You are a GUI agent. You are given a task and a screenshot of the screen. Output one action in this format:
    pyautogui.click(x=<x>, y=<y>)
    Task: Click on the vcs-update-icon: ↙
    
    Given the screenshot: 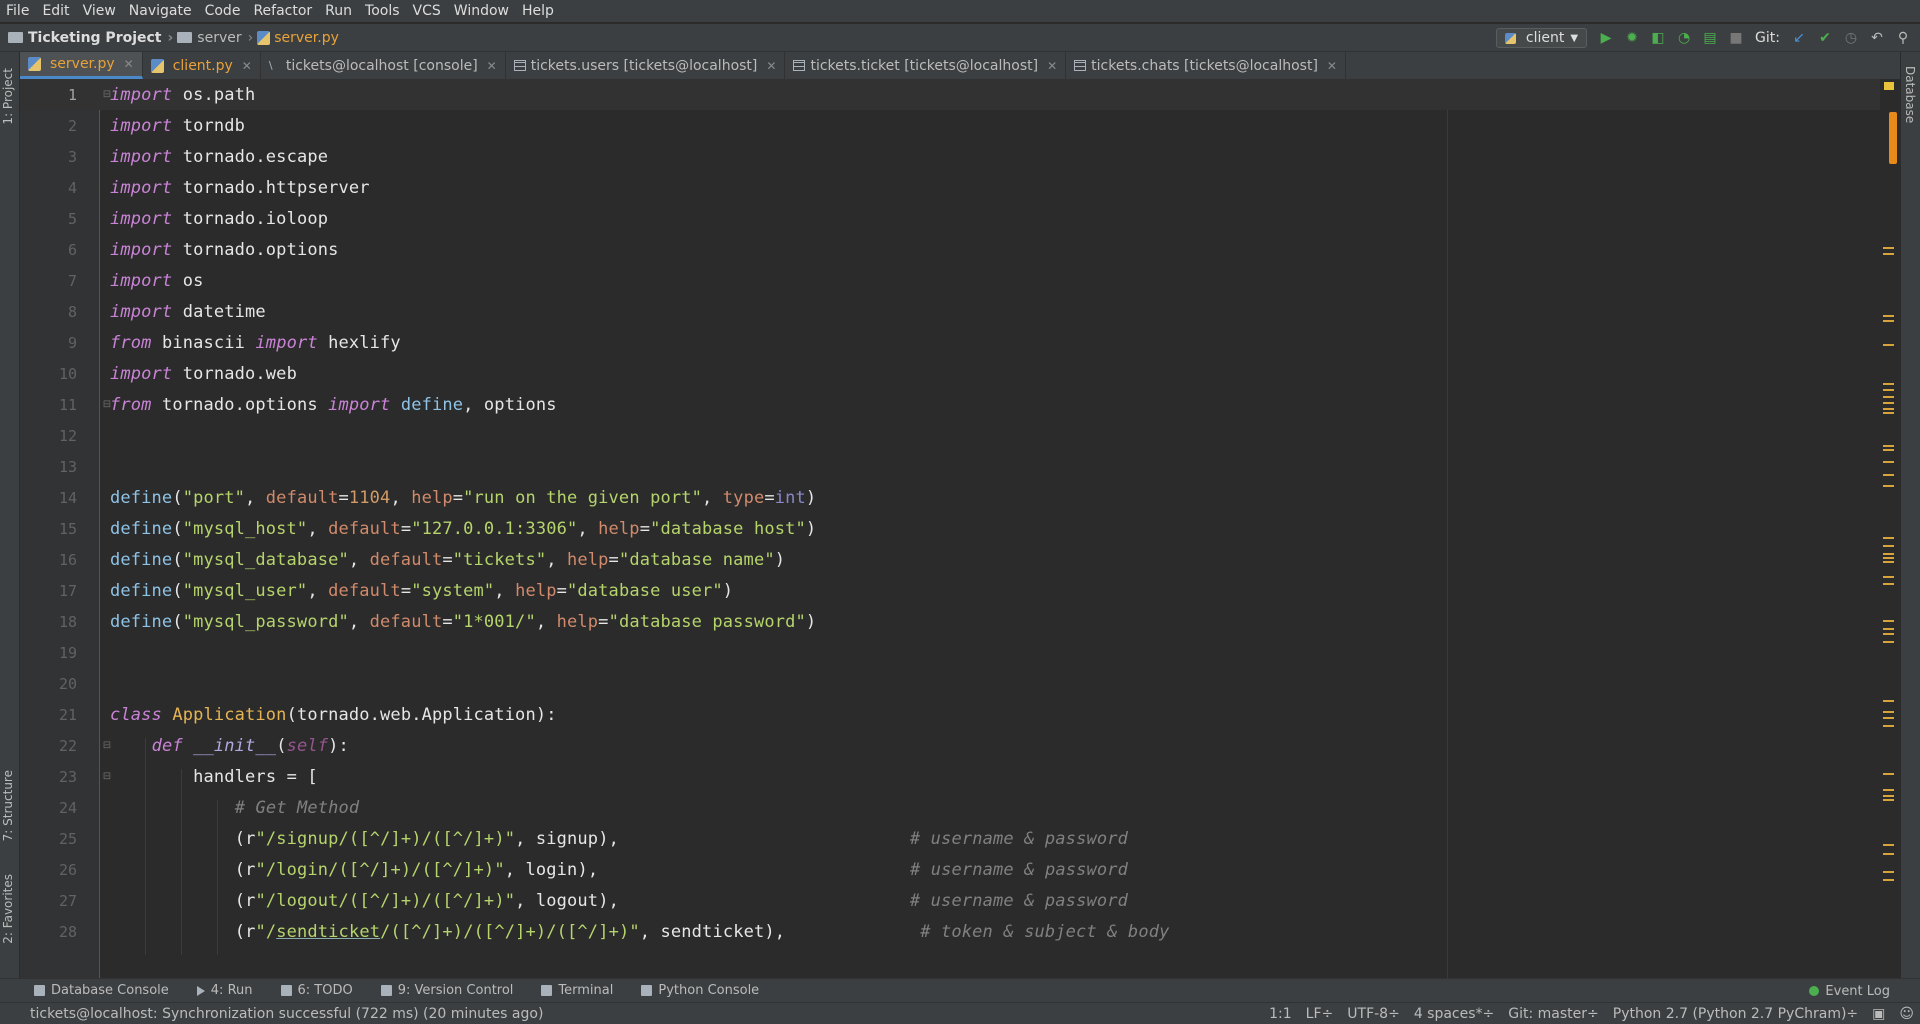 What is the action you would take?
    pyautogui.click(x=1799, y=38)
    